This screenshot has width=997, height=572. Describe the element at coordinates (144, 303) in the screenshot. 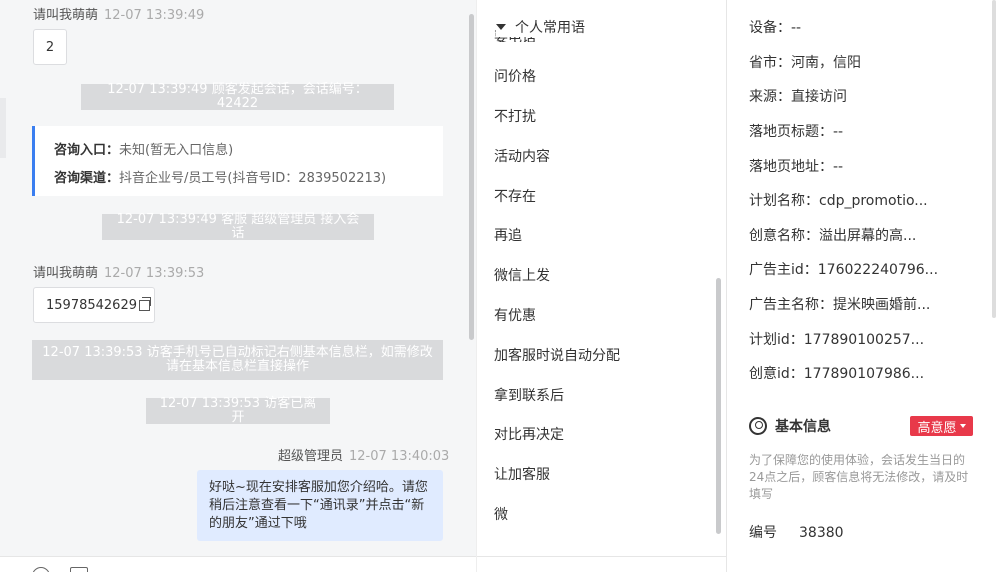

I see `copy-icon` at that location.